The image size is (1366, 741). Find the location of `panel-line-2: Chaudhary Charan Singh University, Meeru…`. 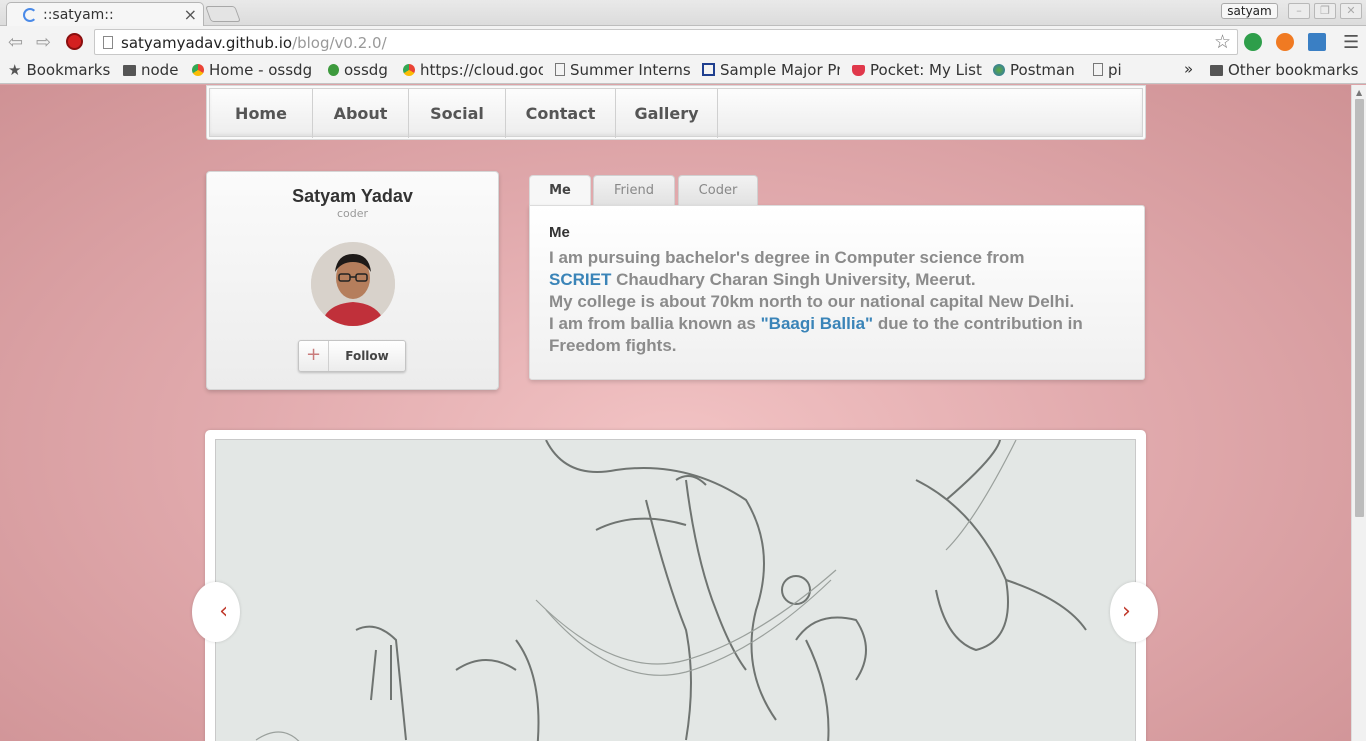

panel-line-2: Chaudhary Charan Singh University, Meeru… is located at coordinates (793, 279).